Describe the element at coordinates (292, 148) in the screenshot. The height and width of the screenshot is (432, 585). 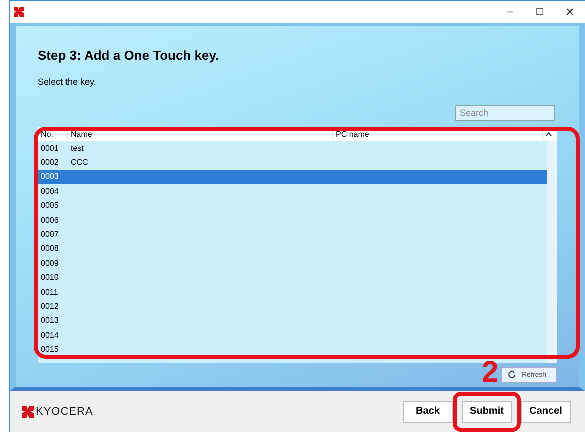
I see `table-row: 0001 test` at that location.